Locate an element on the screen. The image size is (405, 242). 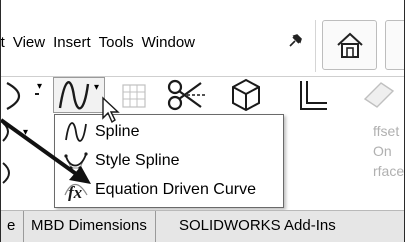
trim-entities-icon is located at coordinates (187, 95).